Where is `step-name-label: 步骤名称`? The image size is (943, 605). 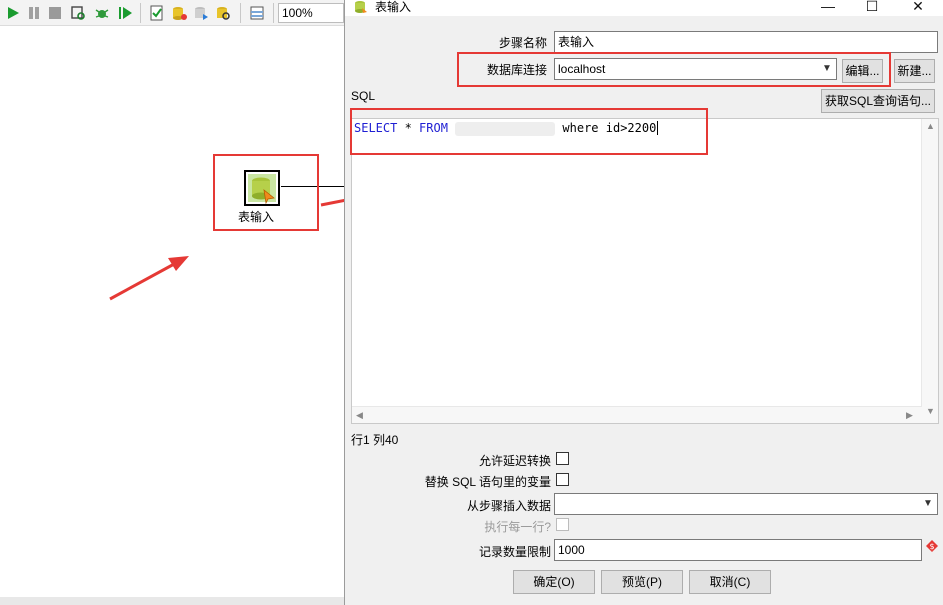 step-name-label: 步骤名称 is located at coordinates (522, 43).